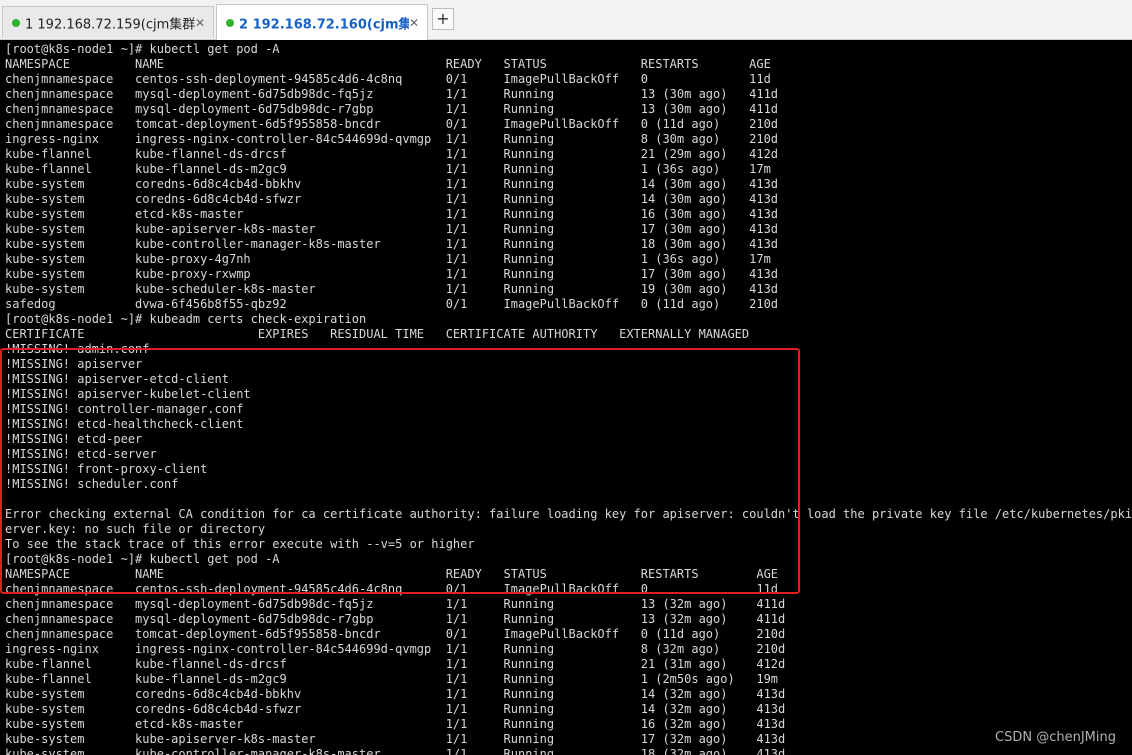 The height and width of the screenshot is (755, 1132). I want to click on tab-session-1: 1 192.168.72.159(cjm集群master) ✕, so click(108, 22).